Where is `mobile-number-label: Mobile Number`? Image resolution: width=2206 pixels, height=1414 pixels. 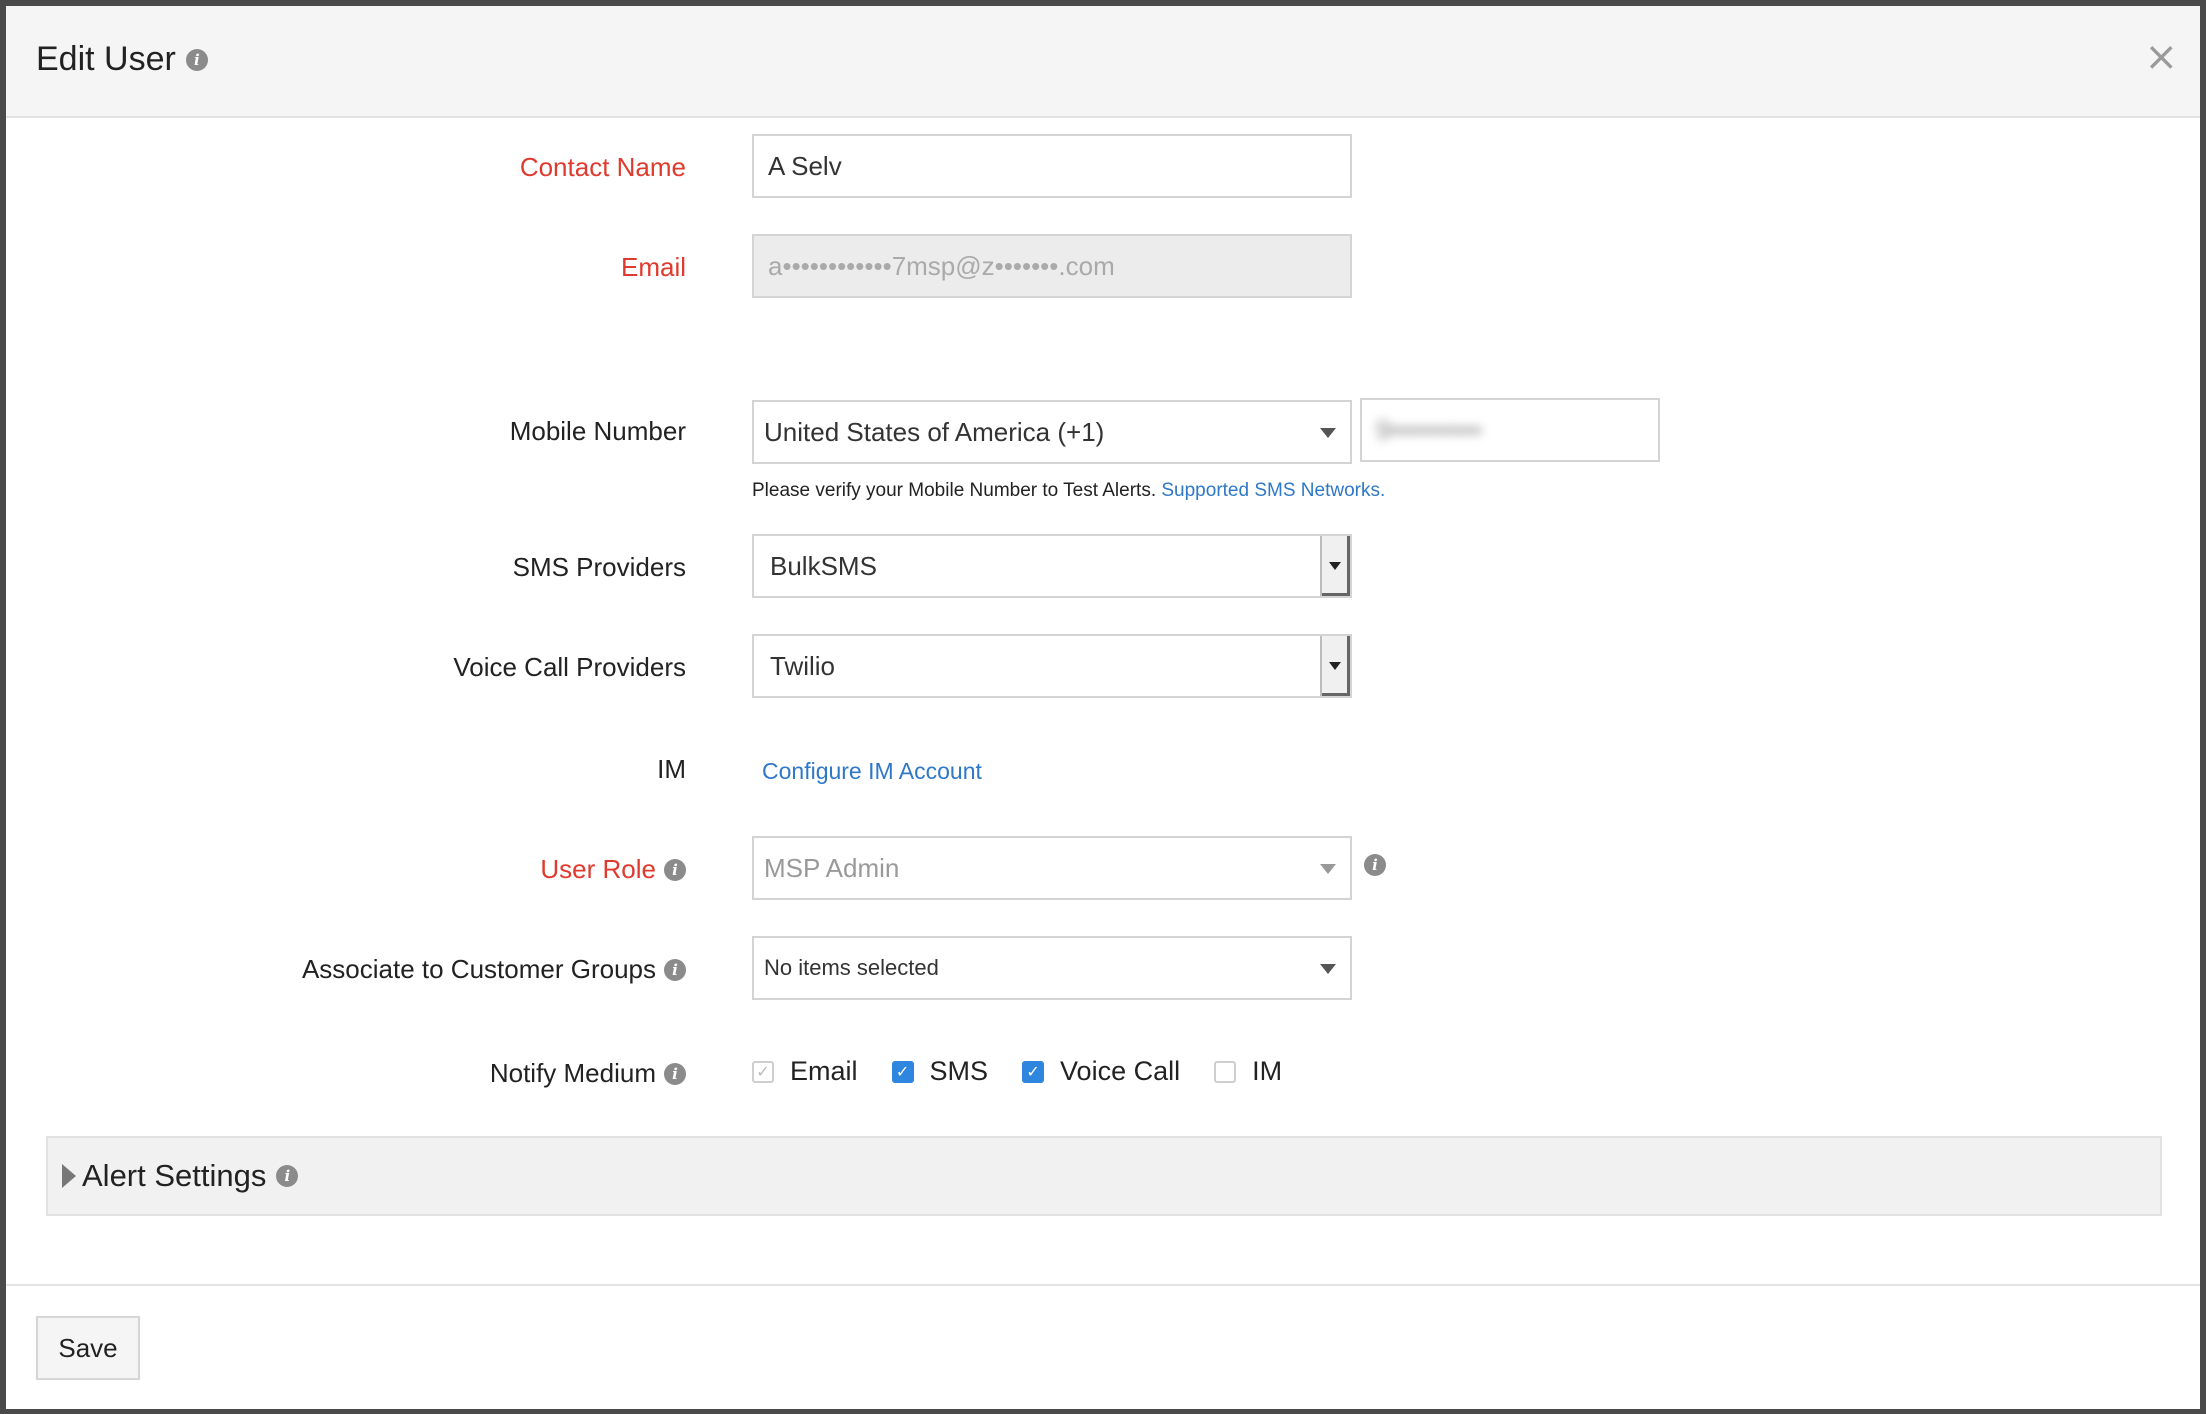
mobile-number-label: Mobile Number is located at coordinates (598, 431).